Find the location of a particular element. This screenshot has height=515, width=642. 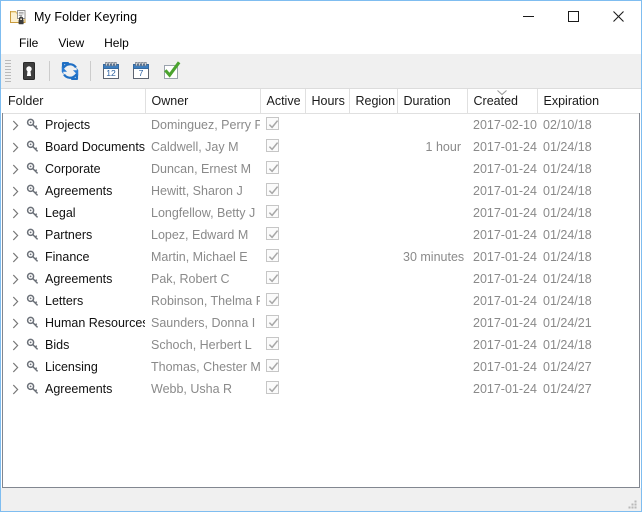

cell-folder: Human Resources is located at coordinates (73, 323).